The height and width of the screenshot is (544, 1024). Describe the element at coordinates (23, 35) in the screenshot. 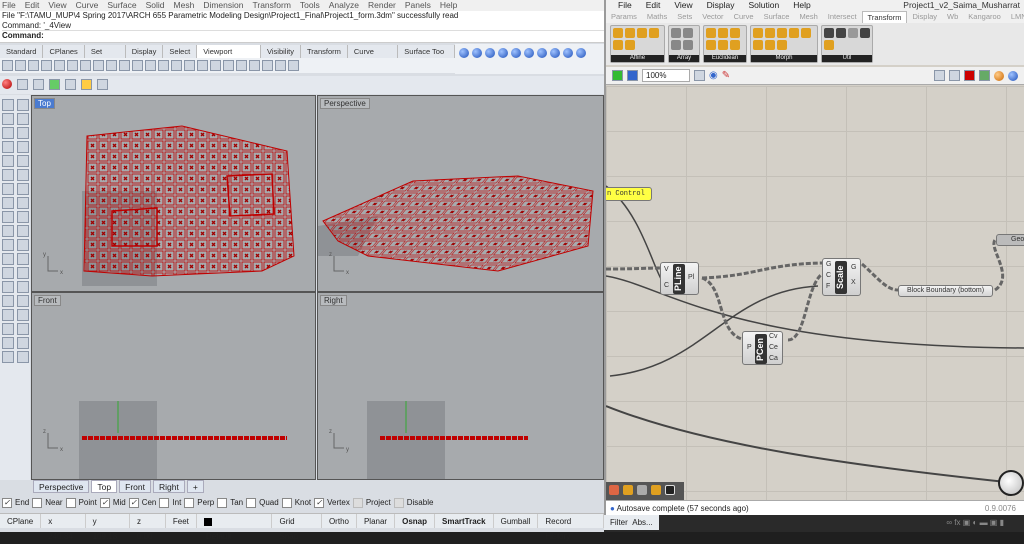

I see `command-prompt: Command:` at that location.